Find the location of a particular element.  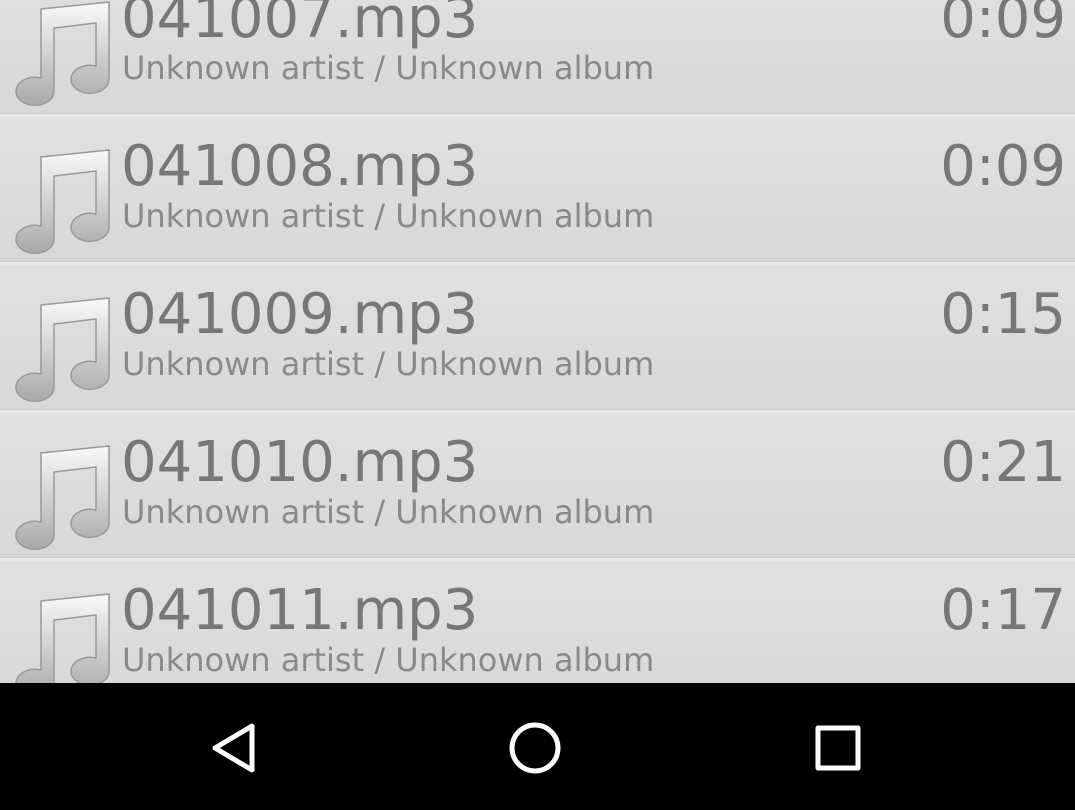

track-duration: 0:15 is located at coordinates (1003, 314).